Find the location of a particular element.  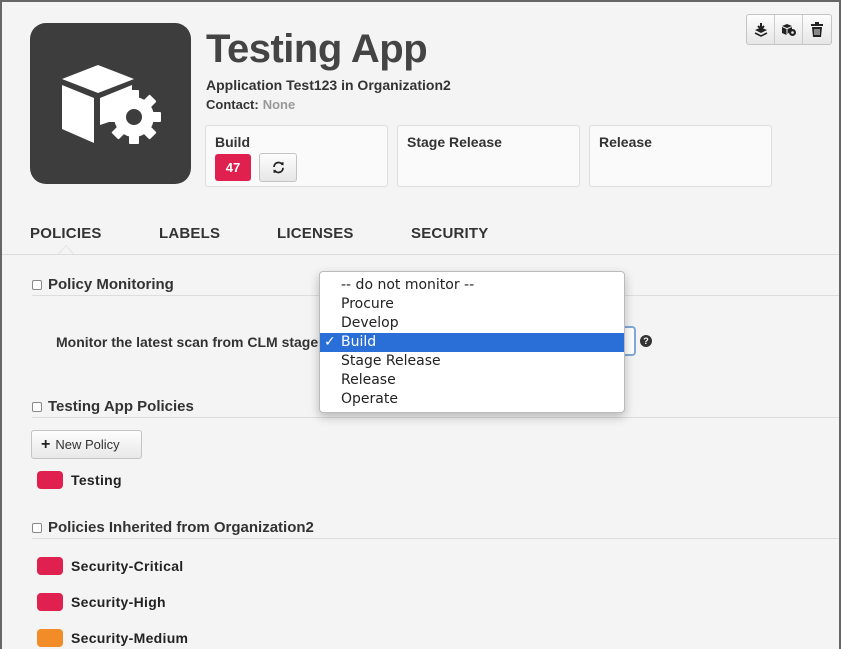

policy-item: Security-High is located at coordinates (101, 602).